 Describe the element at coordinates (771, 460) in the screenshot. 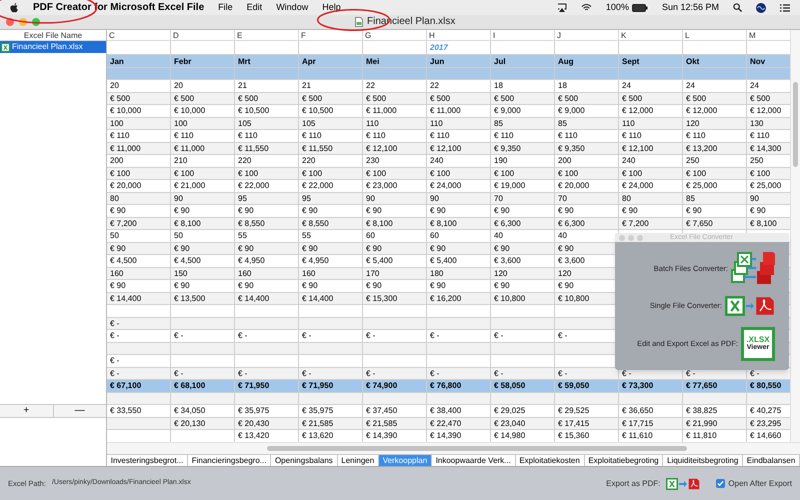

I see `sheet-tab: Eindbalansen` at that location.